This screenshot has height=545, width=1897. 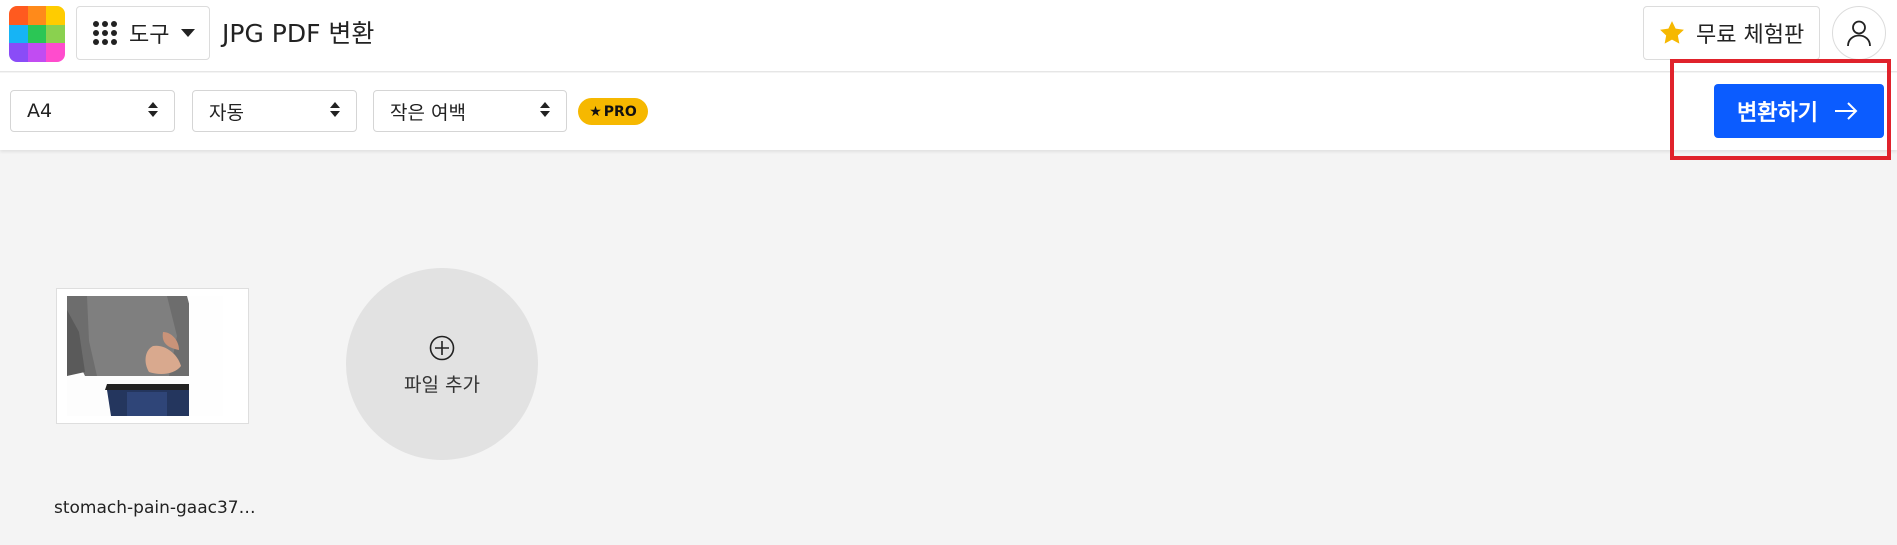 I want to click on arrow-right-icon, so click(x=1846, y=111).